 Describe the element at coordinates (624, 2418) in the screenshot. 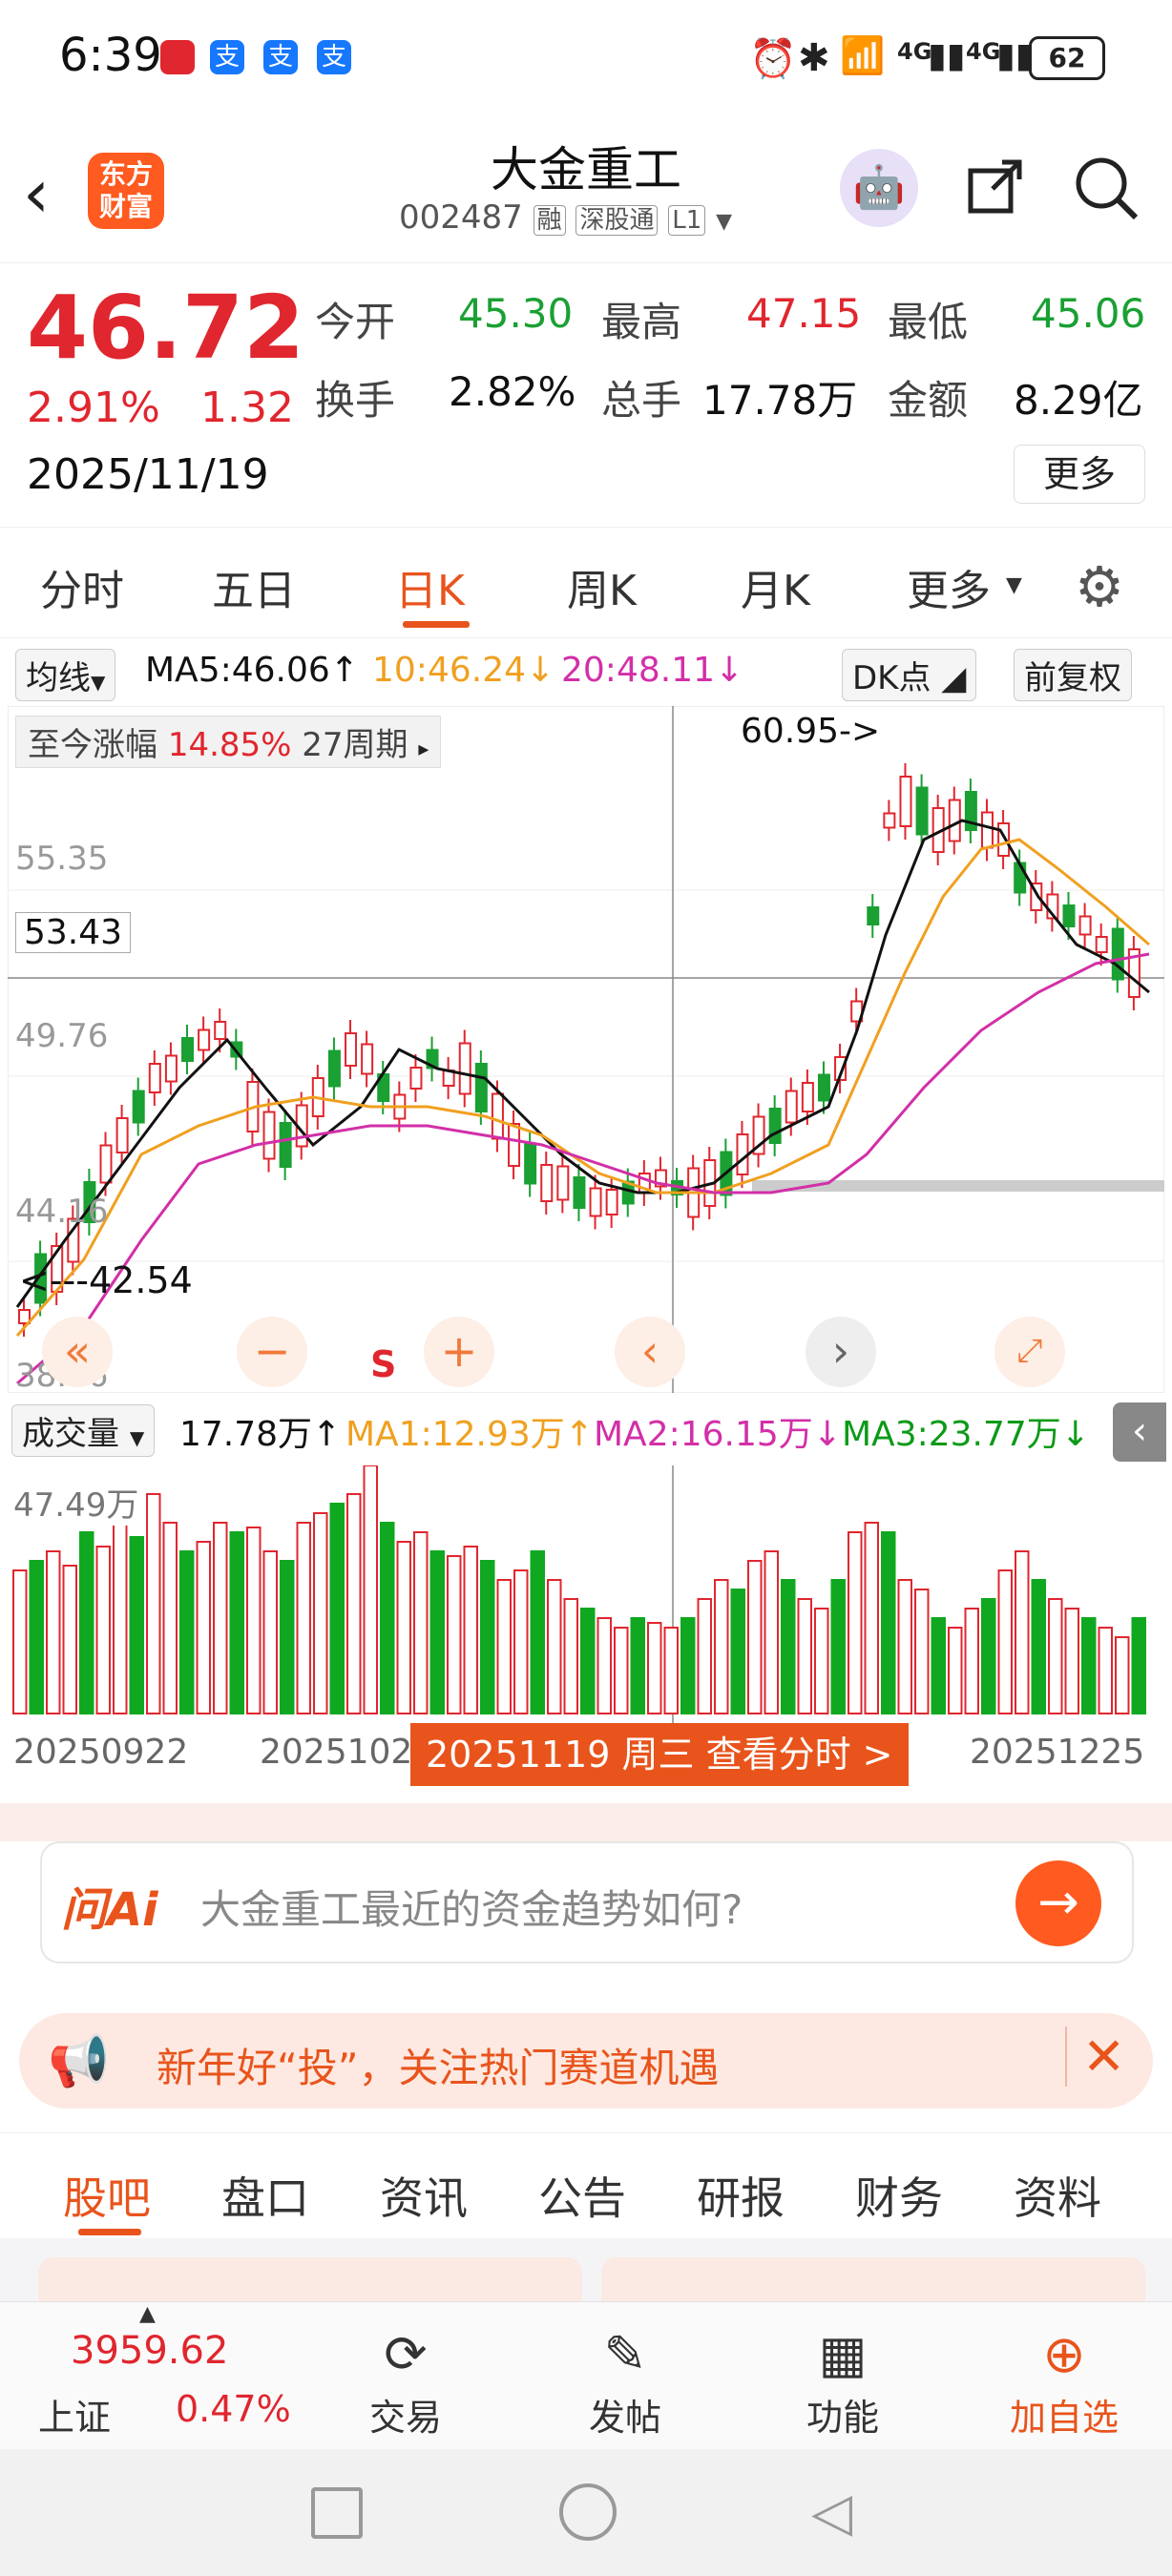

I see `nav-post-label: 发帖` at that location.